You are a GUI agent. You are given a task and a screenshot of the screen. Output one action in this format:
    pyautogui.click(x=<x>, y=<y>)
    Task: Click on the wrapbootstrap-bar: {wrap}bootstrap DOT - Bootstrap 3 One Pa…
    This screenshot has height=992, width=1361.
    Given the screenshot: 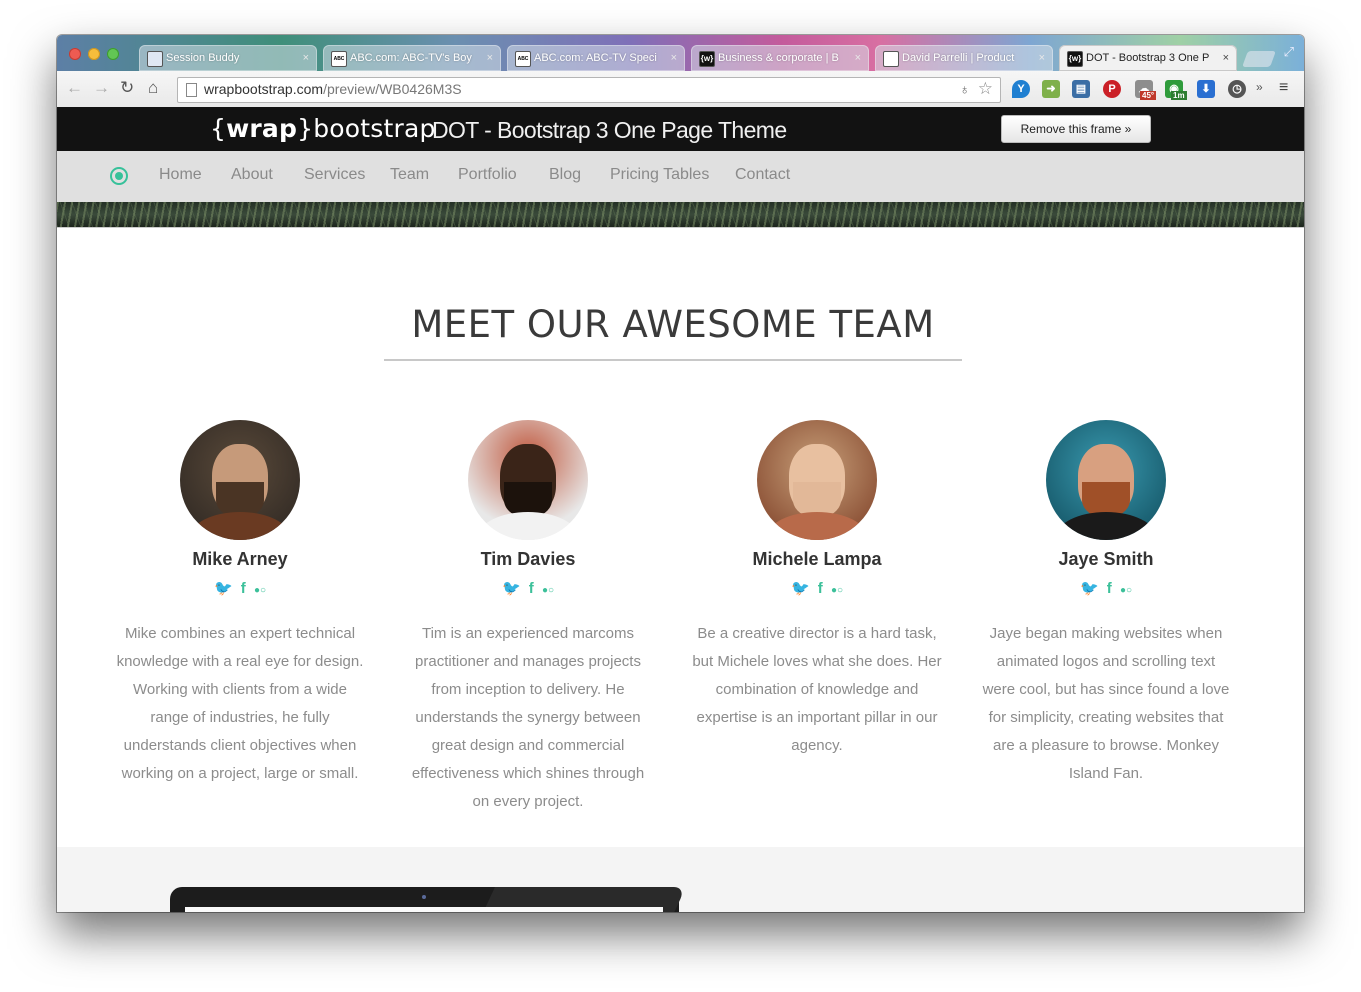 What is the action you would take?
    pyautogui.click(x=680, y=129)
    